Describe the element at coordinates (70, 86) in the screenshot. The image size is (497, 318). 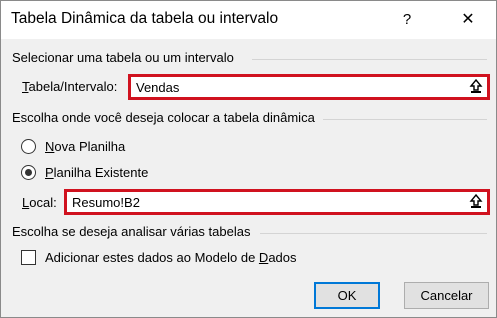
I see `table-range-label: Tabela/Intervalo:` at that location.